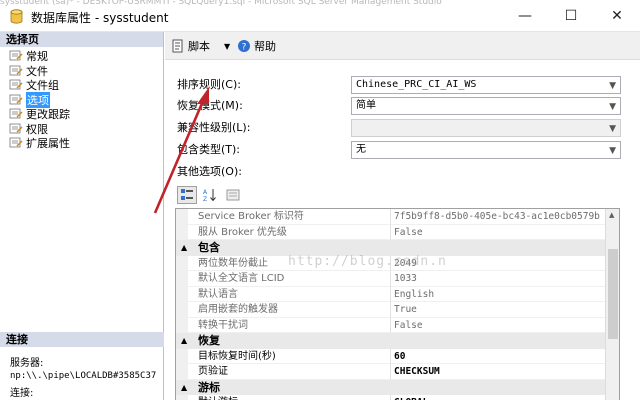 This screenshot has height=400, width=640. I want to click on minimize-button: —, so click(525, 16).